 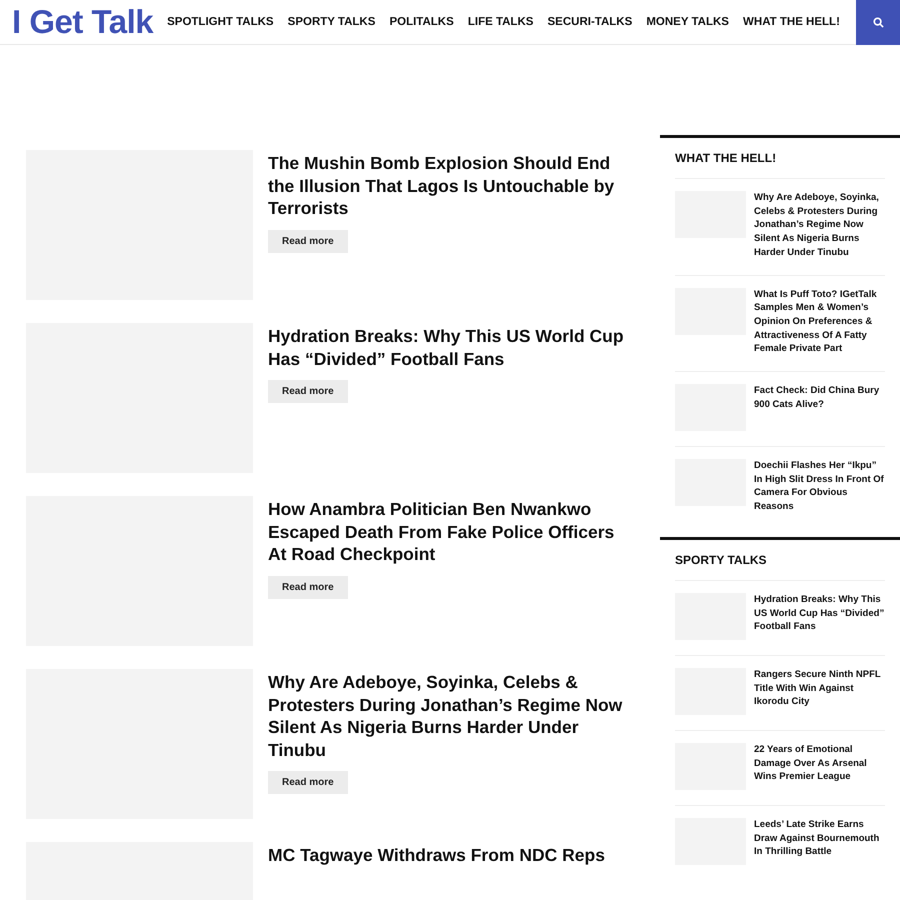 I want to click on post-title: What Is Puff Toto? IGetTalk Samples Men & Women’s Opinion On Preferences & Attractiveness Of A Fatty Female Private Part, so click(x=819, y=322).